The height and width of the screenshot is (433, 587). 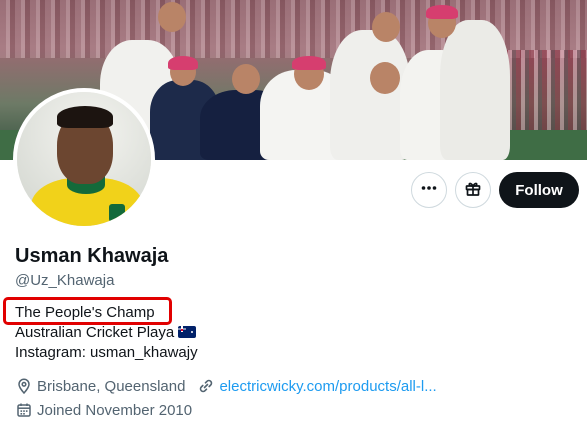 I want to click on profile-handle: @Uz_Khawaja, so click(x=65, y=280).